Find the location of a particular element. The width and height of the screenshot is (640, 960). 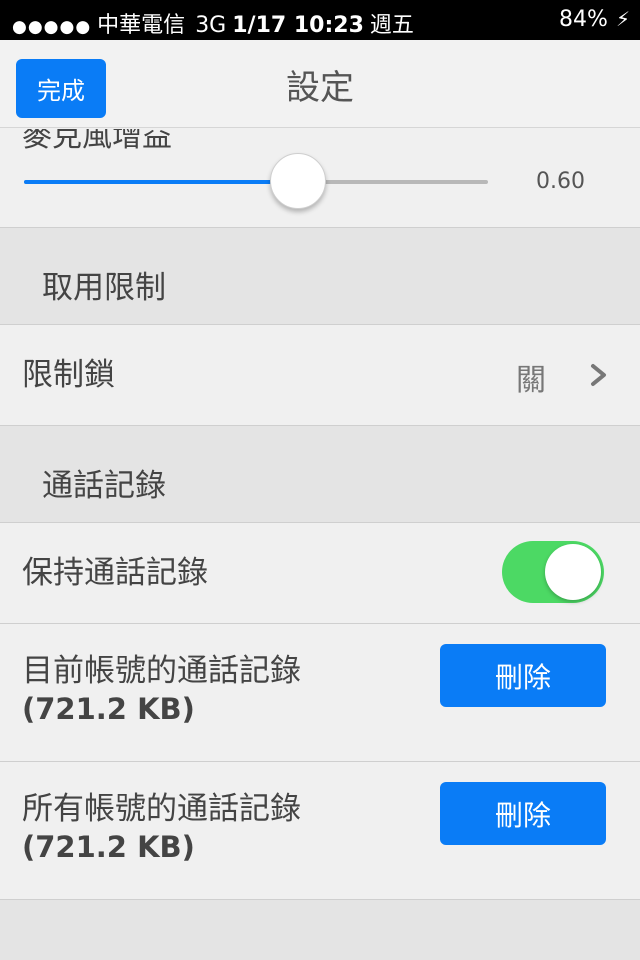

restriction-lock-value: 關 is located at coordinates (531, 380).